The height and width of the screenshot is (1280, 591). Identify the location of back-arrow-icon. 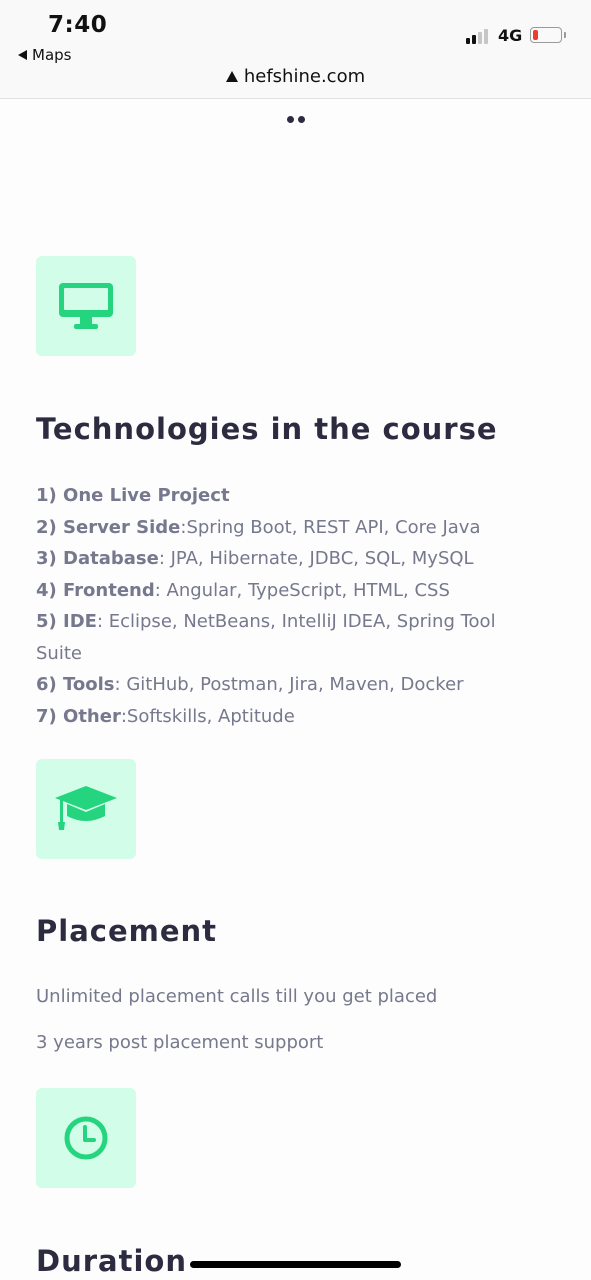
(22, 55).